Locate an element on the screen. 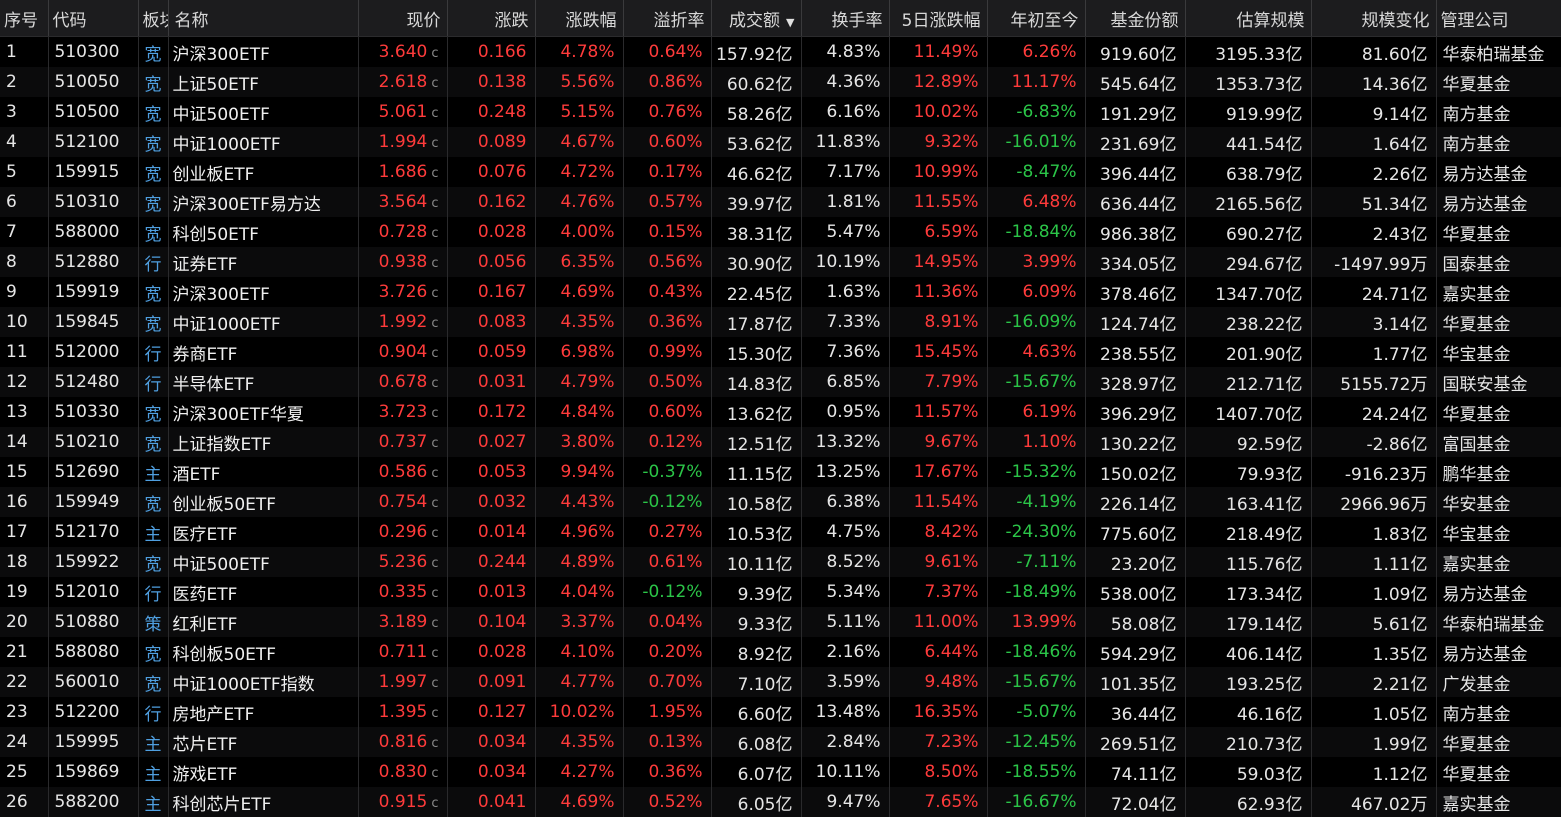 This screenshot has width=1561, height=817. premium-rate: 0.57% is located at coordinates (667, 202).